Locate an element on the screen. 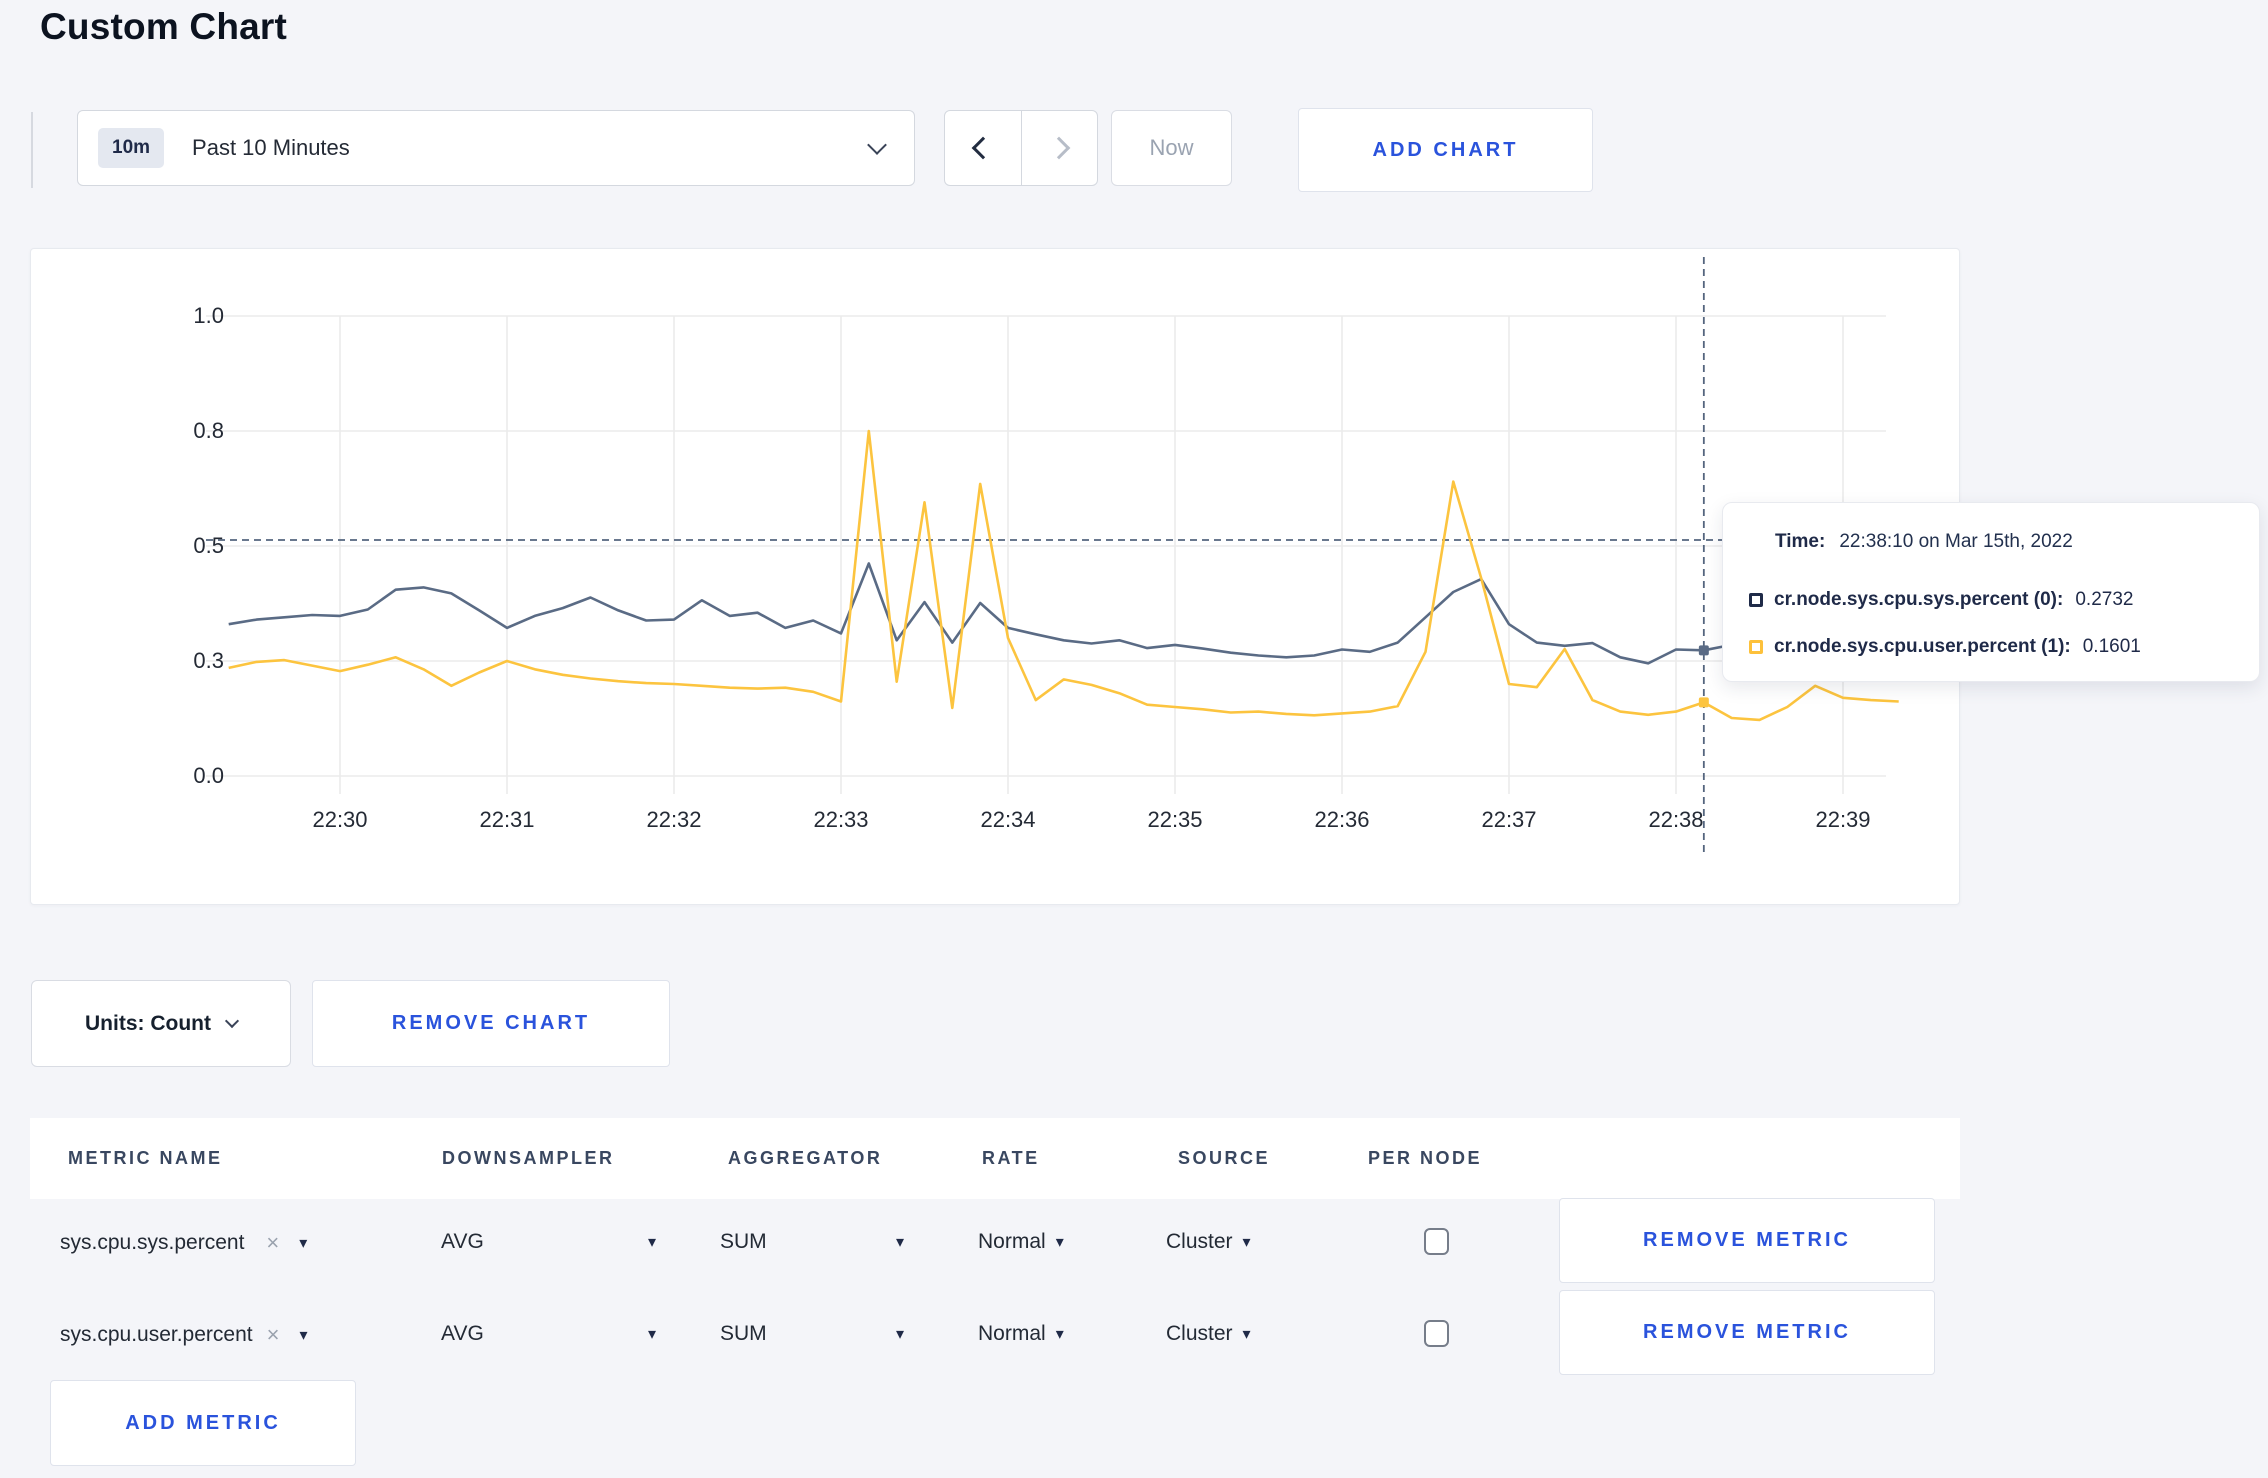  tooltip-series-value: 0.2732 is located at coordinates (2104, 599).